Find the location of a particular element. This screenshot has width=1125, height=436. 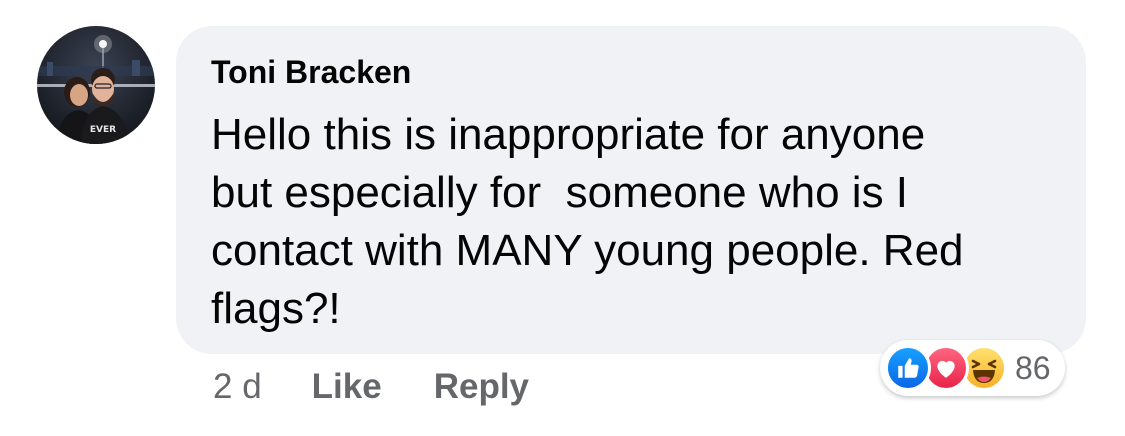

like-icon is located at coordinates (908, 368).